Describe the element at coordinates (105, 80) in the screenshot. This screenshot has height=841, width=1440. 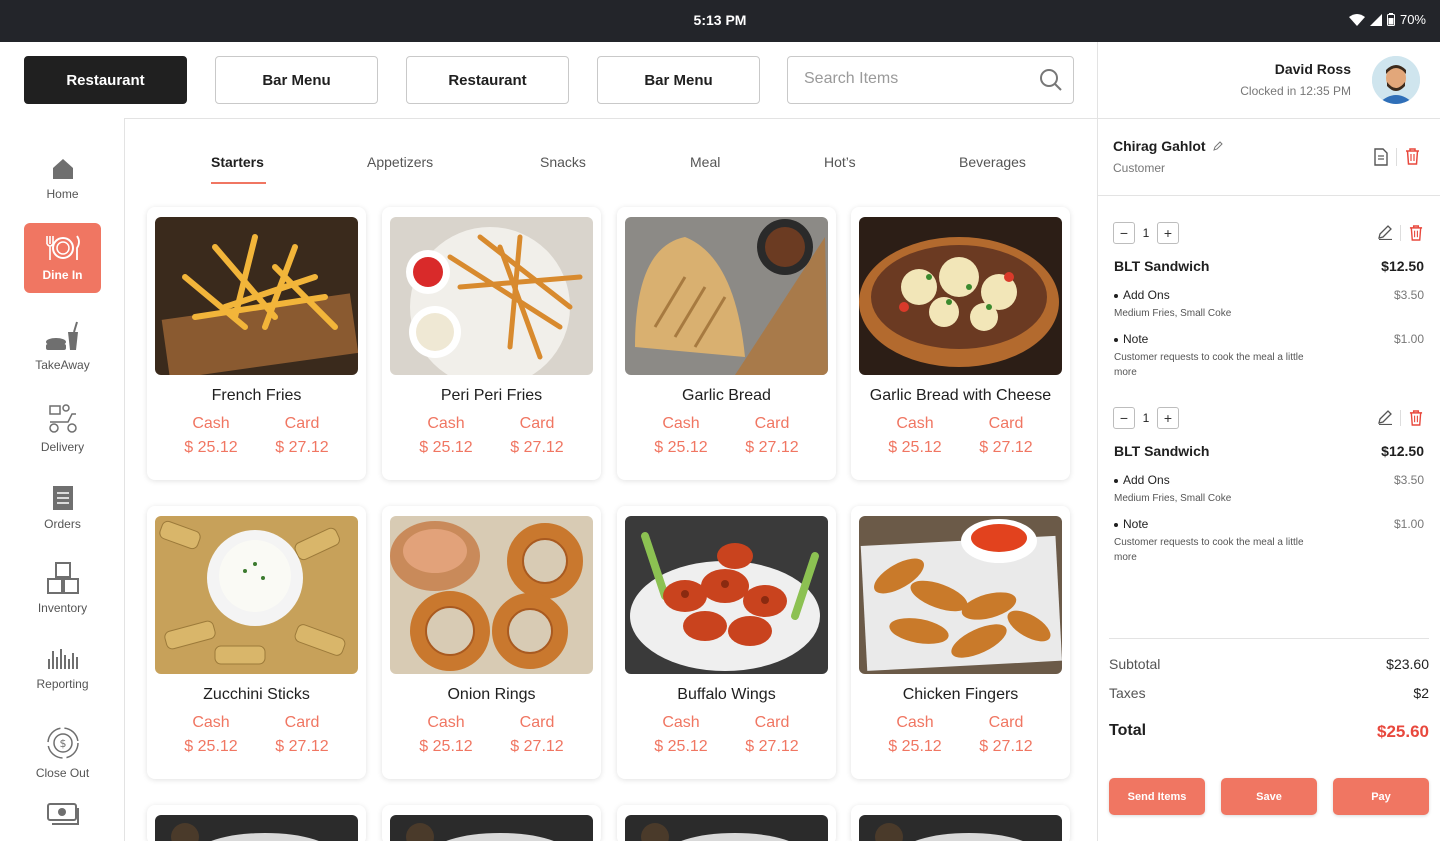
I see `restaurant-button-active: Restaurant` at that location.